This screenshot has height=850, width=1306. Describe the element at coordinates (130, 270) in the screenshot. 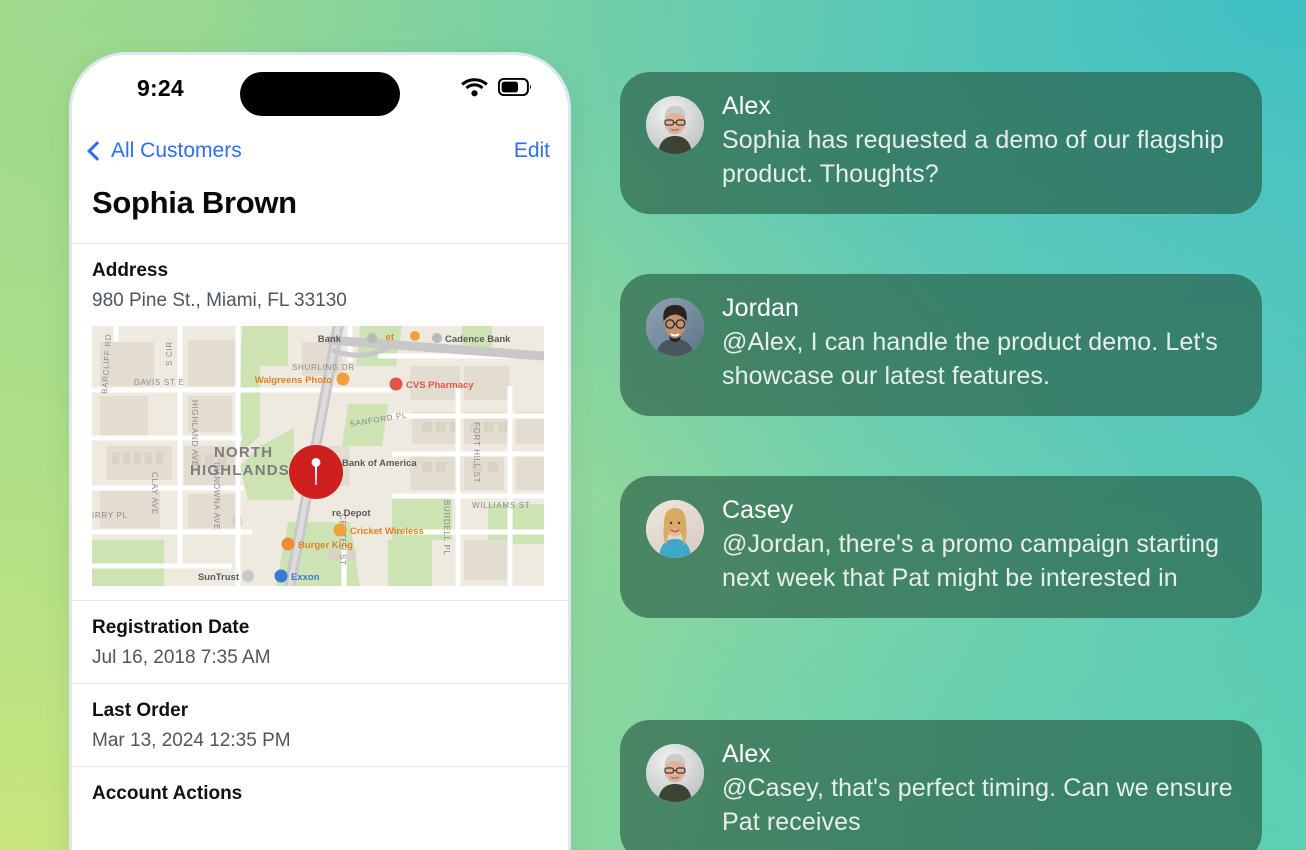

I see `field-label: Address` at that location.